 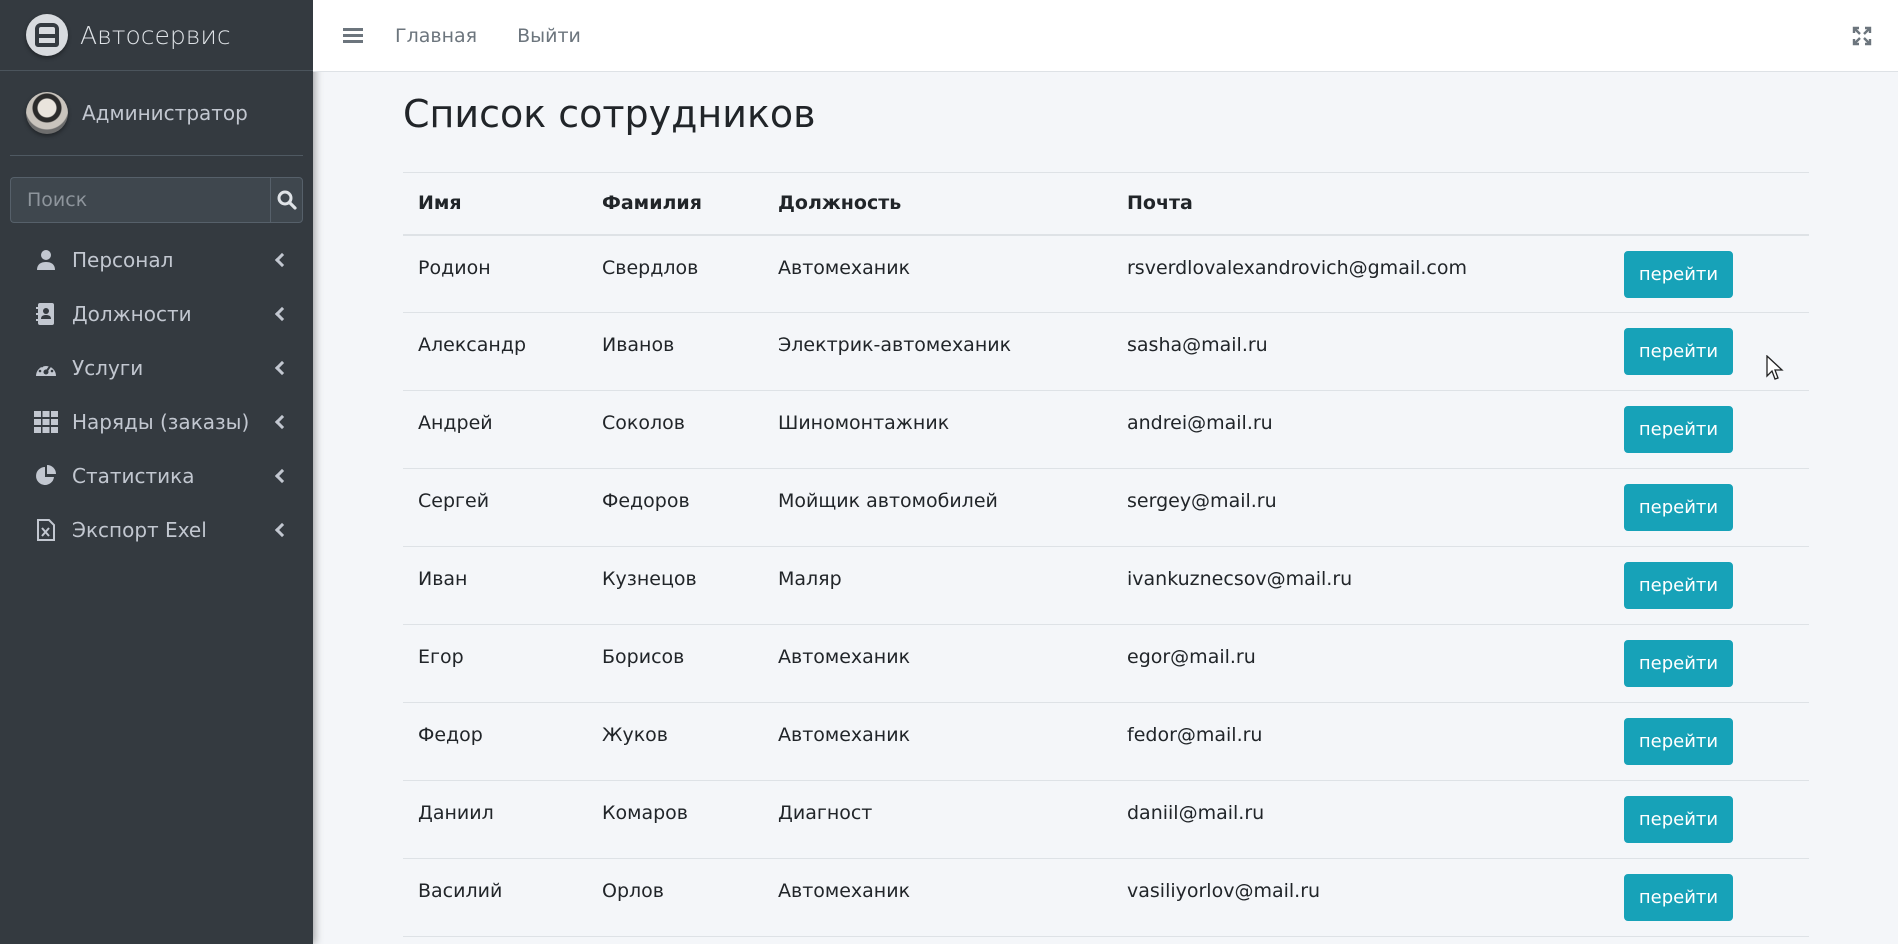 I want to click on search-button, so click(x=286, y=200).